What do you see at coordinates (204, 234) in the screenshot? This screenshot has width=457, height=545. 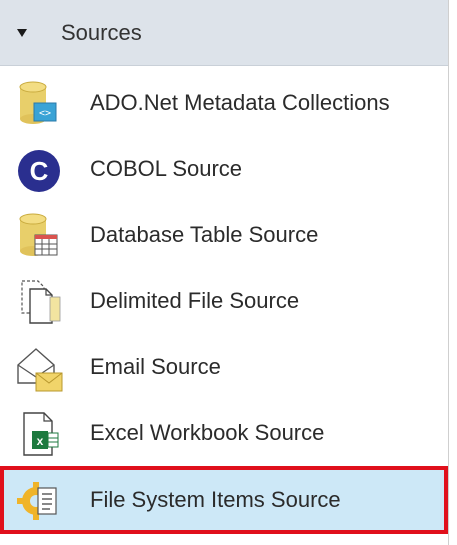 I see `item-label: Database Table Source` at bounding box center [204, 234].